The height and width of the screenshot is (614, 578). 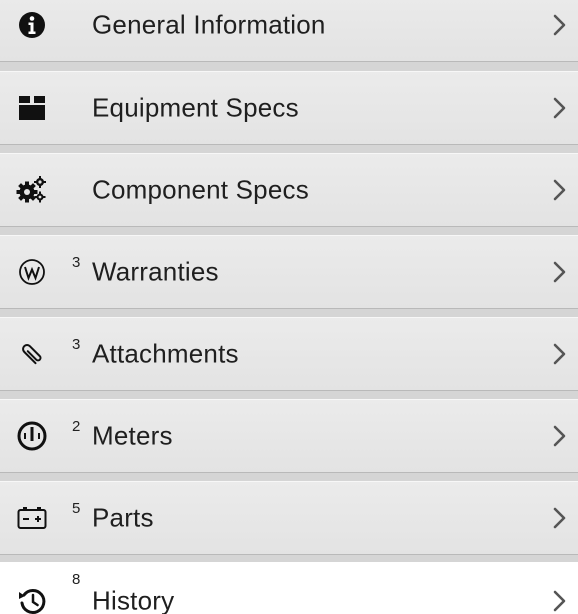 What do you see at coordinates (32, 354) in the screenshot?
I see `paperclip-icon` at bounding box center [32, 354].